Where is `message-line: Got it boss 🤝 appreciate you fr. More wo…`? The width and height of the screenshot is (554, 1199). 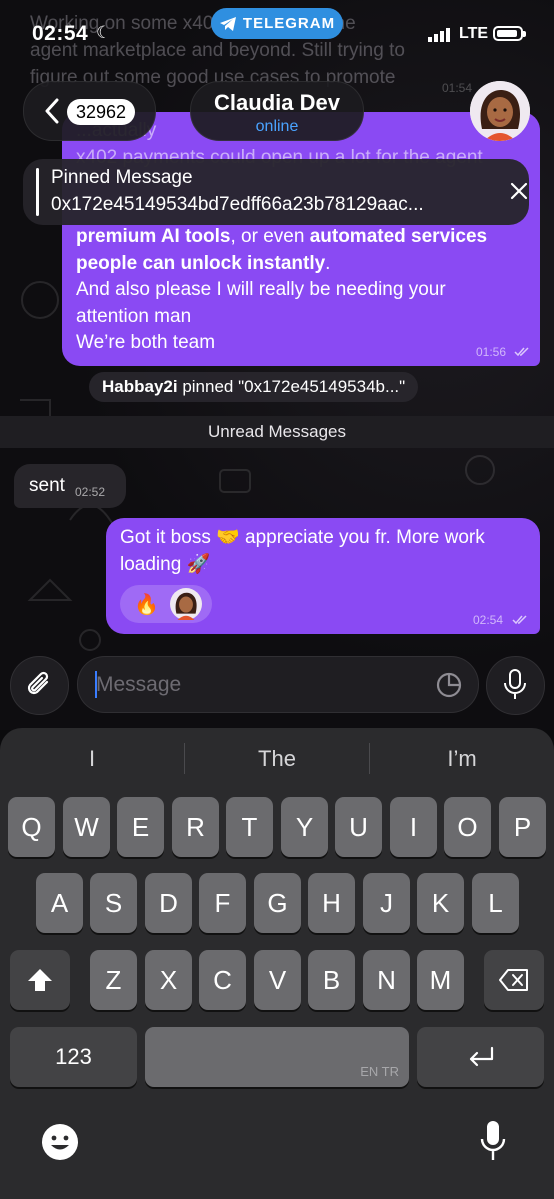 message-line: Got it boss 🤝 appreciate you fr. More wo… is located at coordinates (302, 537).